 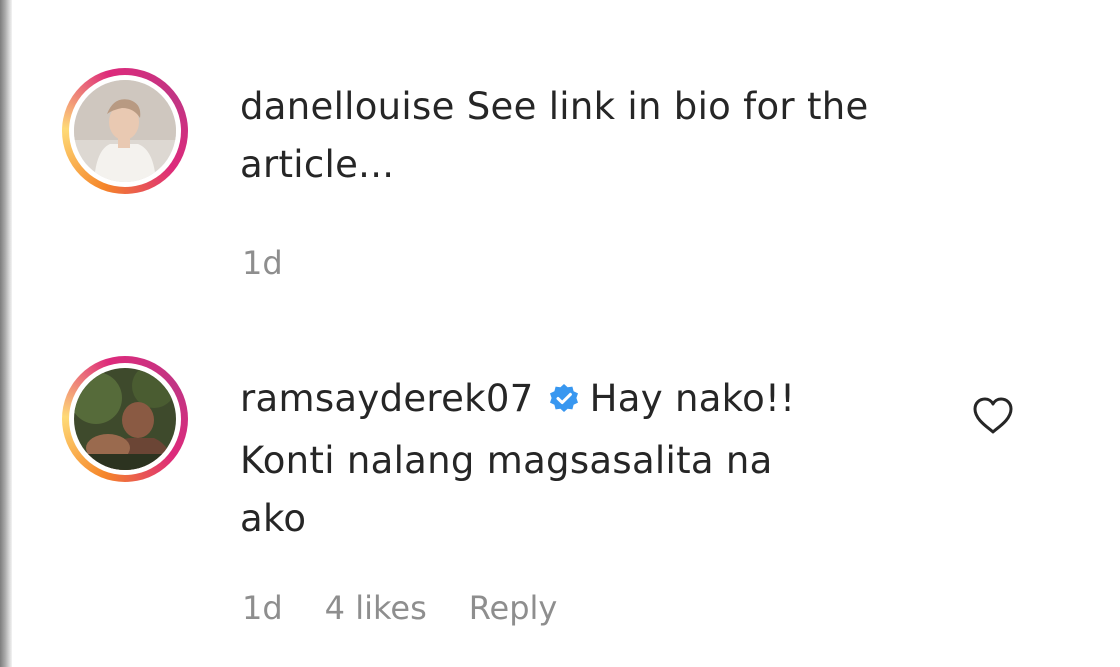 What do you see at coordinates (6, 333) in the screenshot?
I see `window-edge` at bounding box center [6, 333].